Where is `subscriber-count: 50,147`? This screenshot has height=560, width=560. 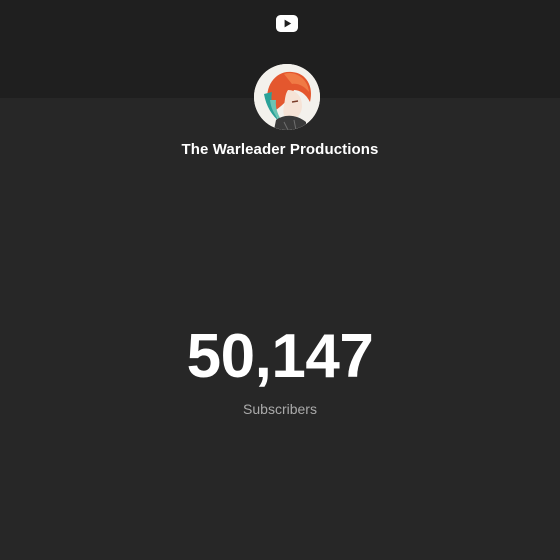 subscriber-count: 50,147 is located at coordinates (280, 356).